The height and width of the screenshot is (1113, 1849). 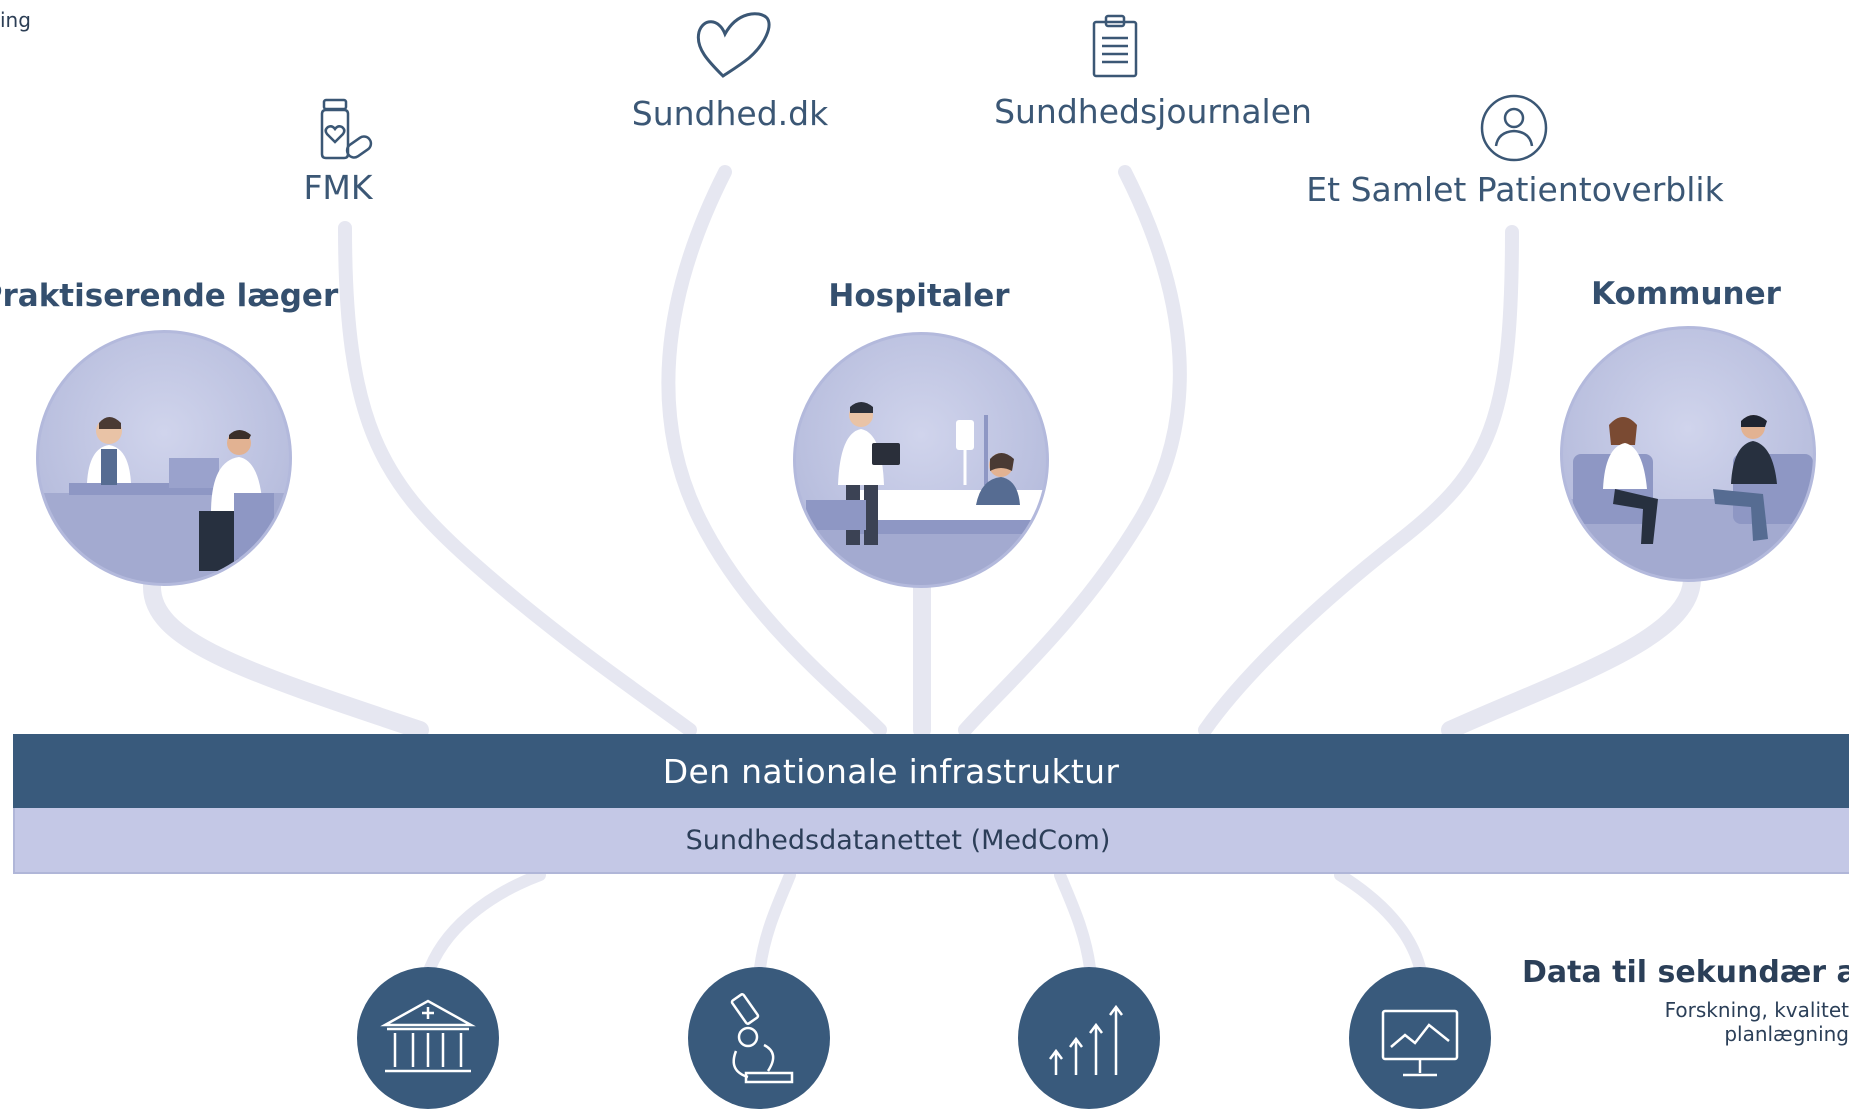 What do you see at coordinates (428, 1038) in the screenshot?
I see `institution-icon` at bounding box center [428, 1038].